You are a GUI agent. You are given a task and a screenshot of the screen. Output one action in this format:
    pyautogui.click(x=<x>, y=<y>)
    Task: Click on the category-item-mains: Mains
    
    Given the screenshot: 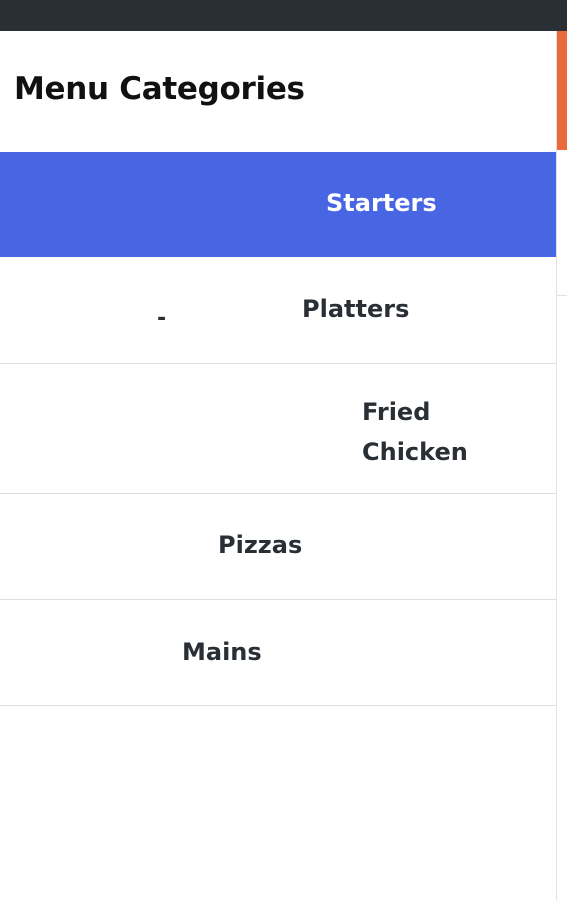 What is the action you would take?
    pyautogui.click(x=278, y=653)
    